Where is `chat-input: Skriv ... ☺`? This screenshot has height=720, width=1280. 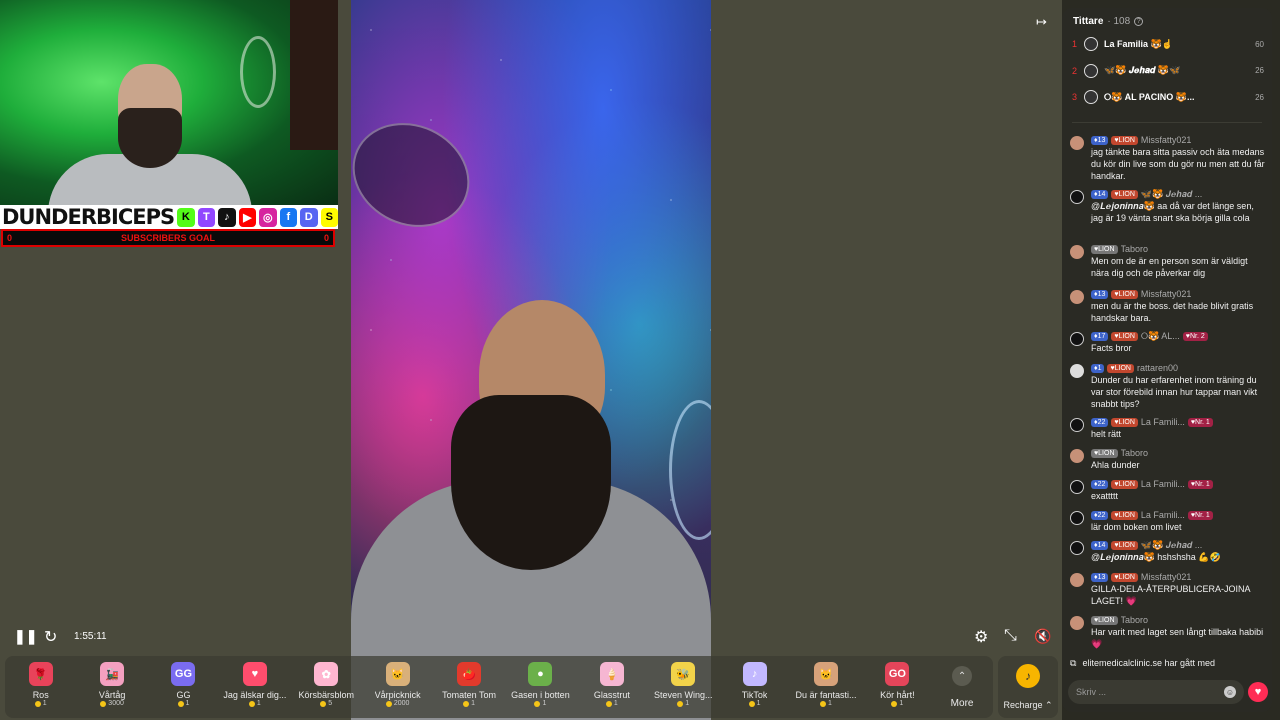
chat-input: Skriv ... ☺ is located at coordinates (1156, 692).